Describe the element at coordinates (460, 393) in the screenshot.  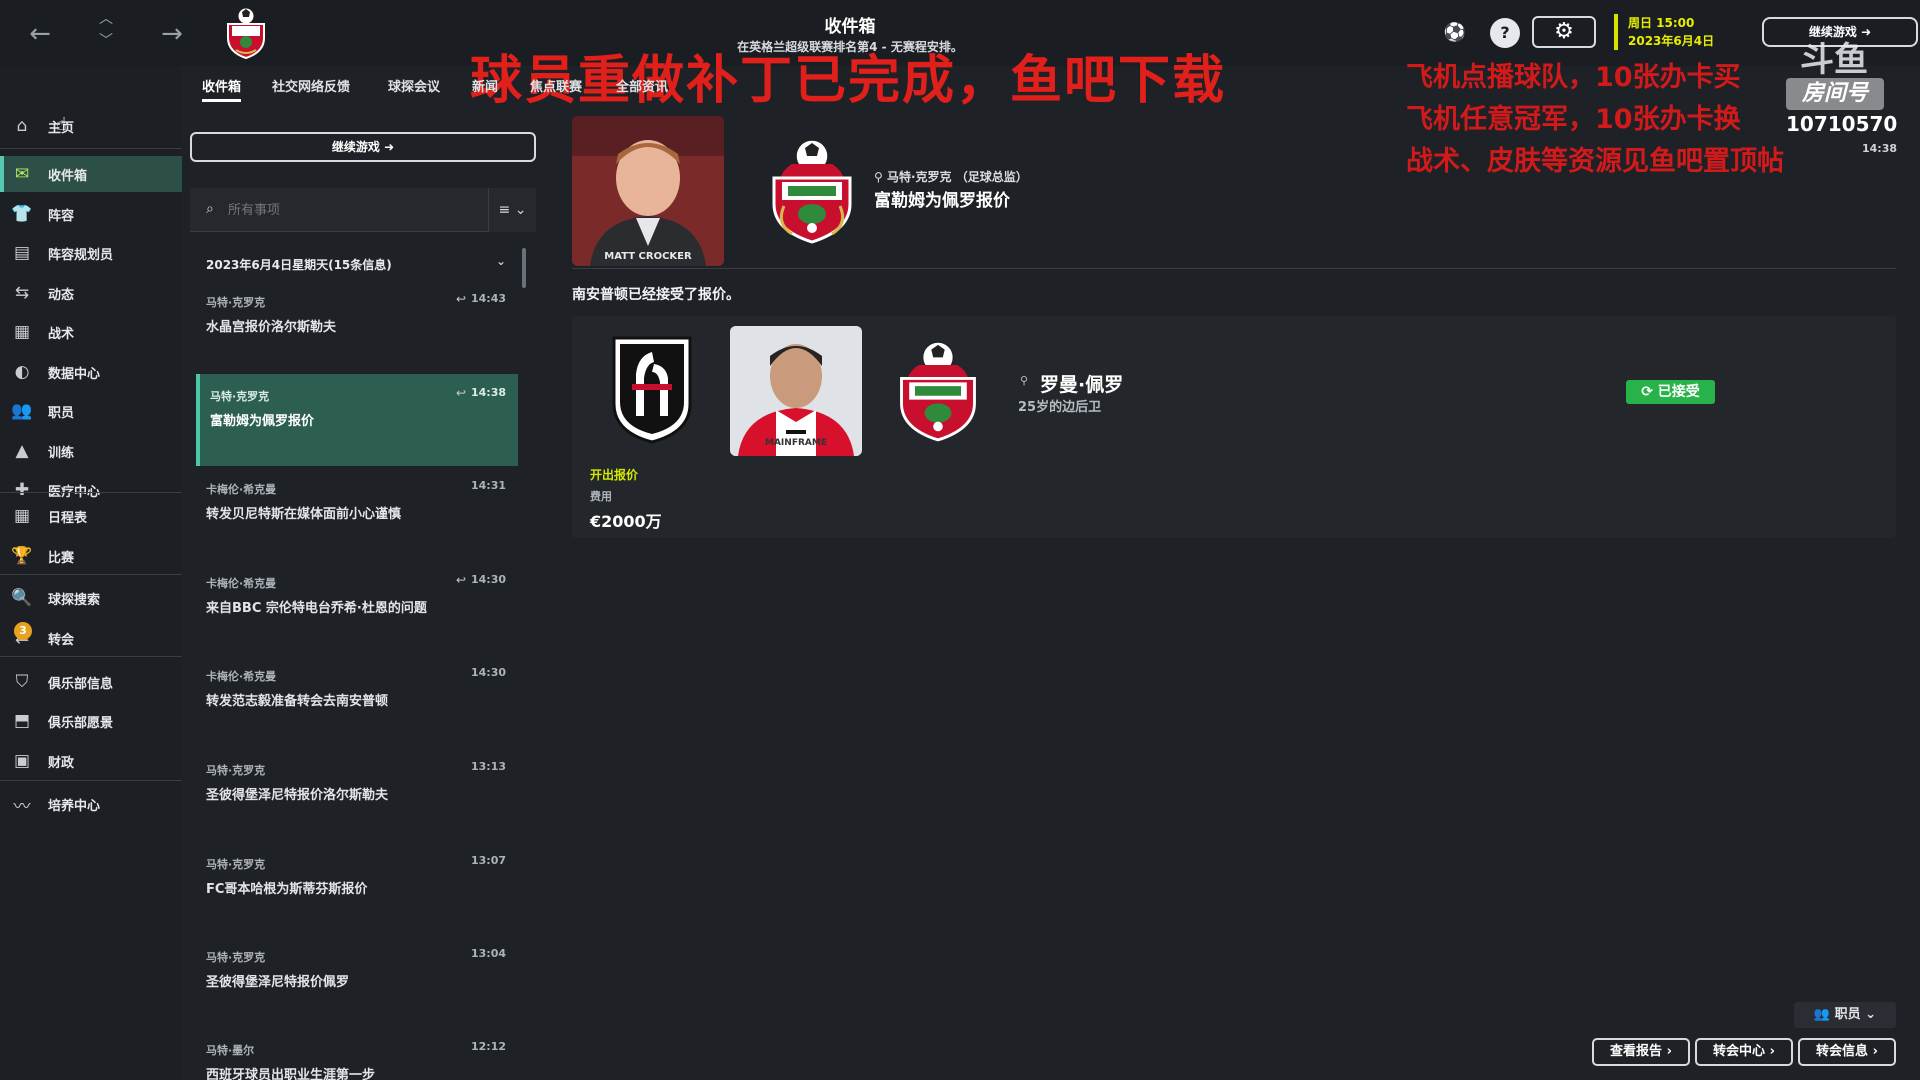
I see `reply-icon: ↩` at that location.